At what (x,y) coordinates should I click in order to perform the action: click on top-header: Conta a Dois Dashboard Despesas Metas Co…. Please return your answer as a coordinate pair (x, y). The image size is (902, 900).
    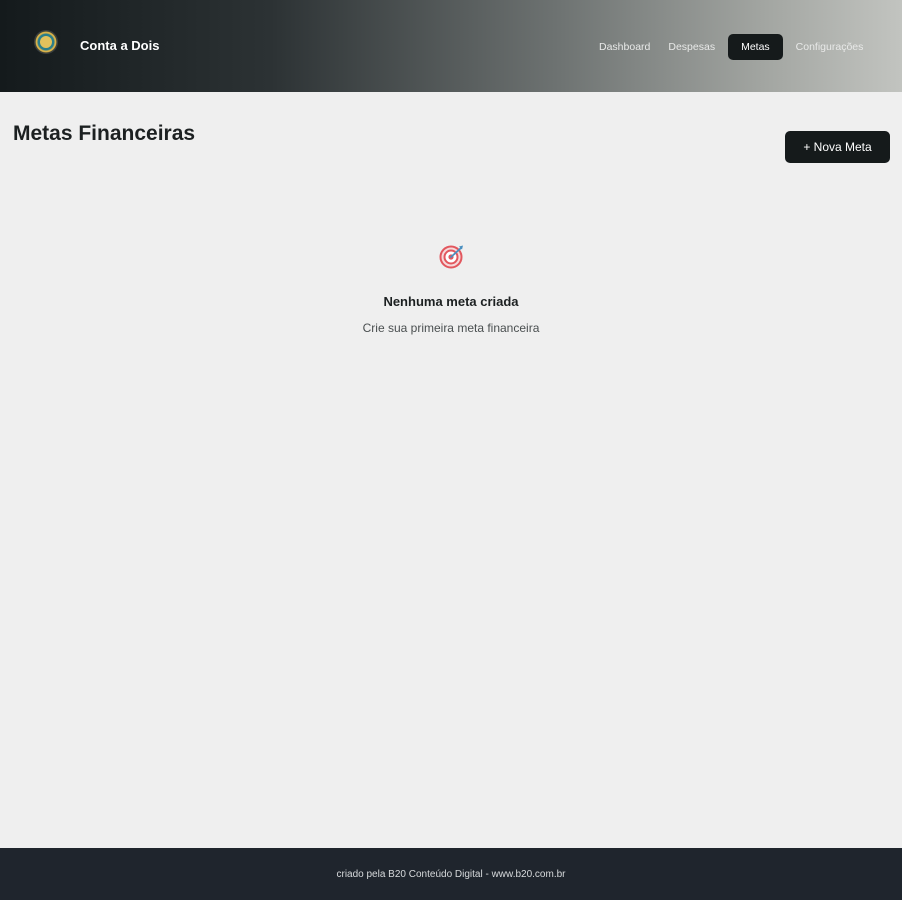
    Looking at the image, I should click on (451, 46).